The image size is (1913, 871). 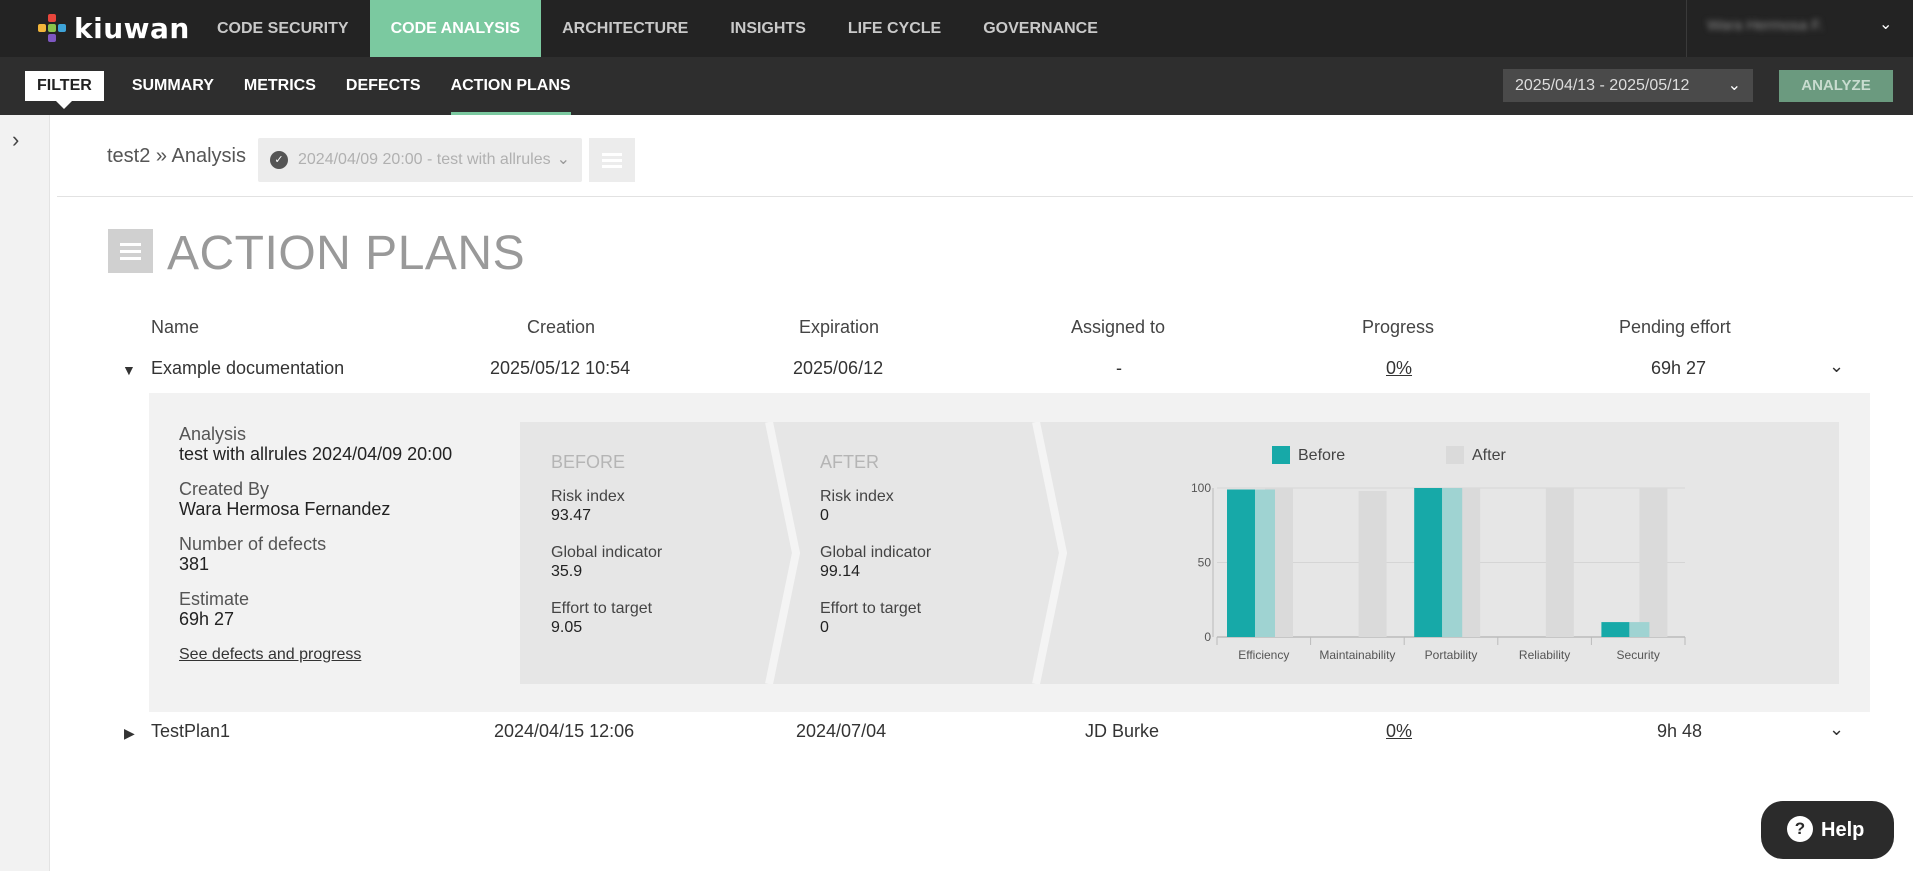 What do you see at coordinates (455, 28) in the screenshot?
I see `top-nav-code-analysis: CODE ANALYSIS` at bounding box center [455, 28].